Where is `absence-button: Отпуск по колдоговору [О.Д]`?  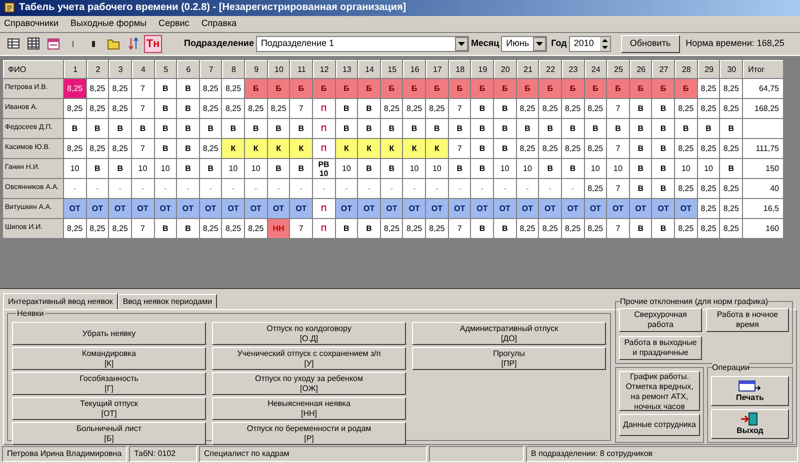
absence-button: Отпуск по колдоговору [О.Д] is located at coordinates (309, 333).